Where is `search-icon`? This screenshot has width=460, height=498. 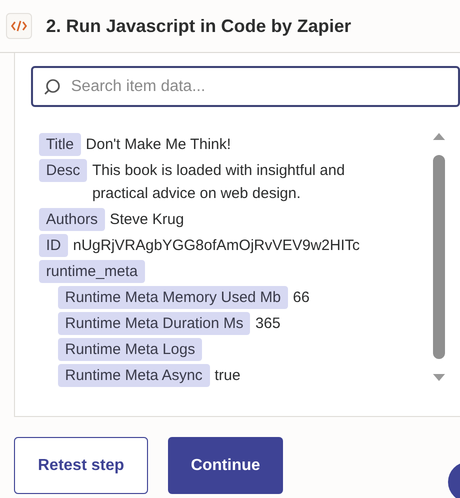 search-icon is located at coordinates (52, 87).